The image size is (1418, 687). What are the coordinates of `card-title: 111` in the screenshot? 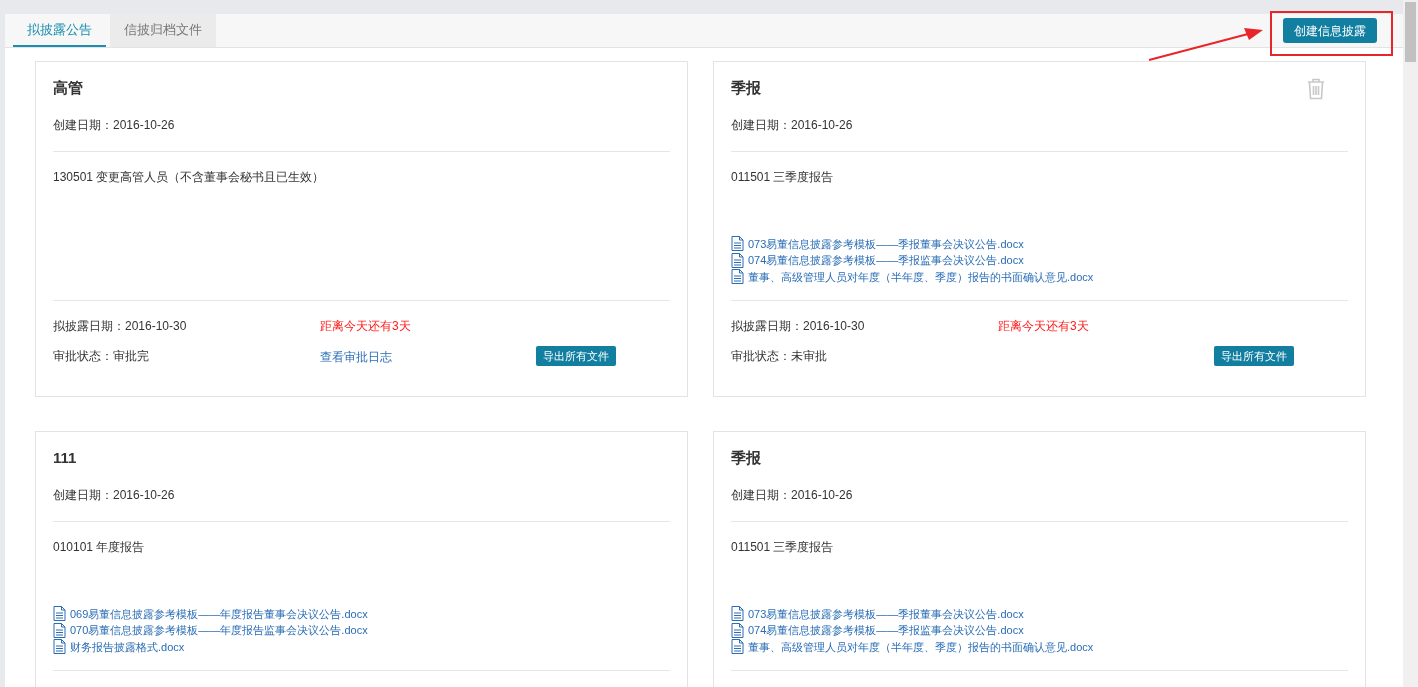 It's located at (65, 458).